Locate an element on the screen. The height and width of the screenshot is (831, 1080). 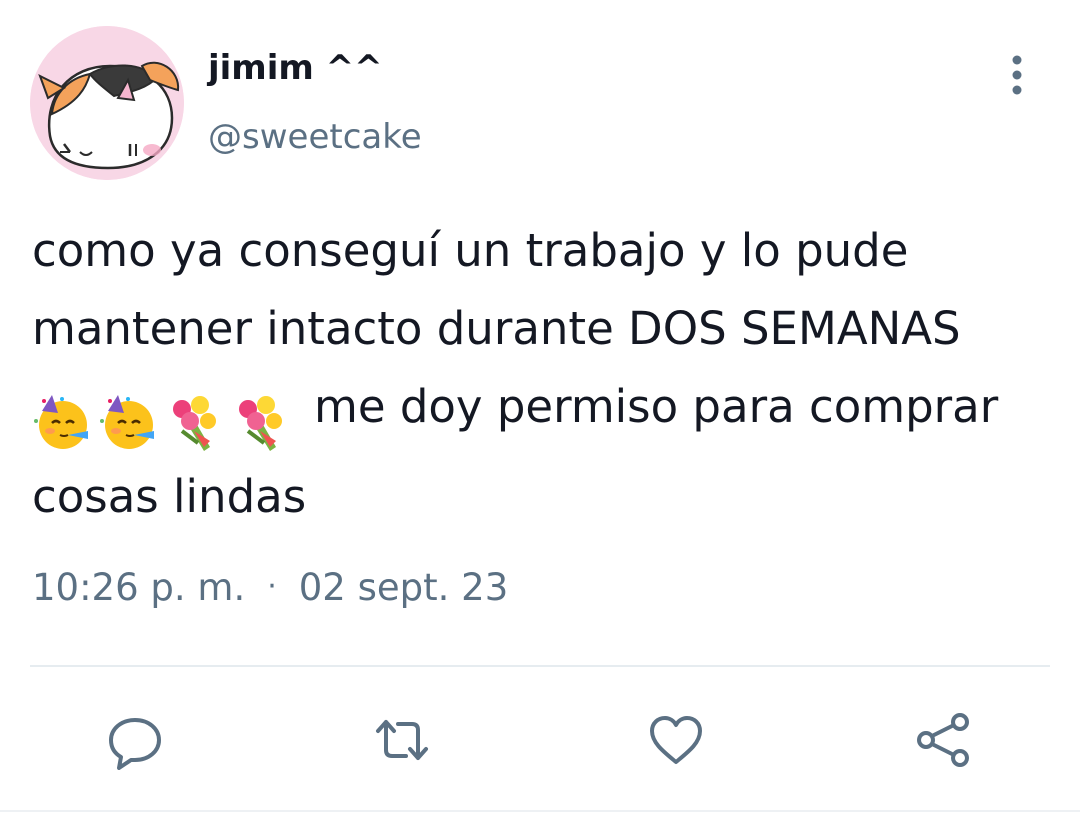
calico-cat-avatar-icon is located at coordinates (107, 103).